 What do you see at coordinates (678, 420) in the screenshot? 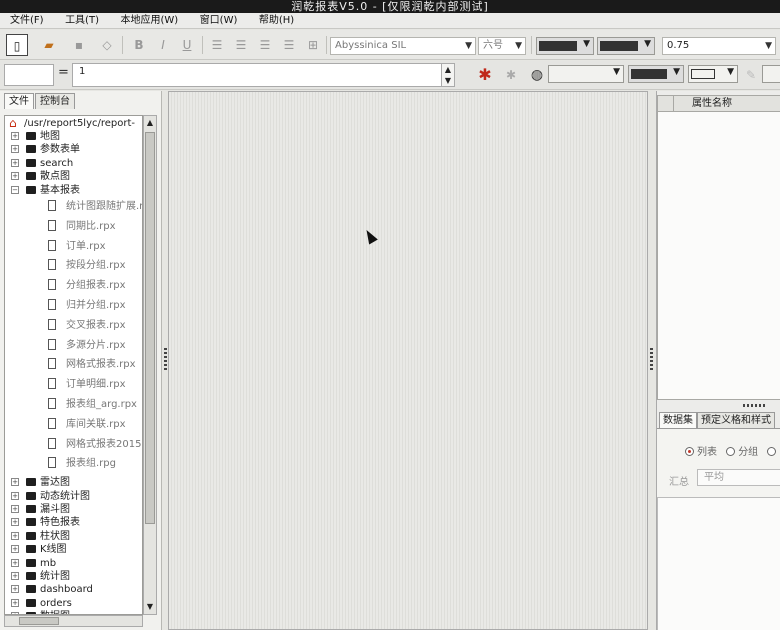
I see `tab-dataset: 数据集` at bounding box center [678, 420].